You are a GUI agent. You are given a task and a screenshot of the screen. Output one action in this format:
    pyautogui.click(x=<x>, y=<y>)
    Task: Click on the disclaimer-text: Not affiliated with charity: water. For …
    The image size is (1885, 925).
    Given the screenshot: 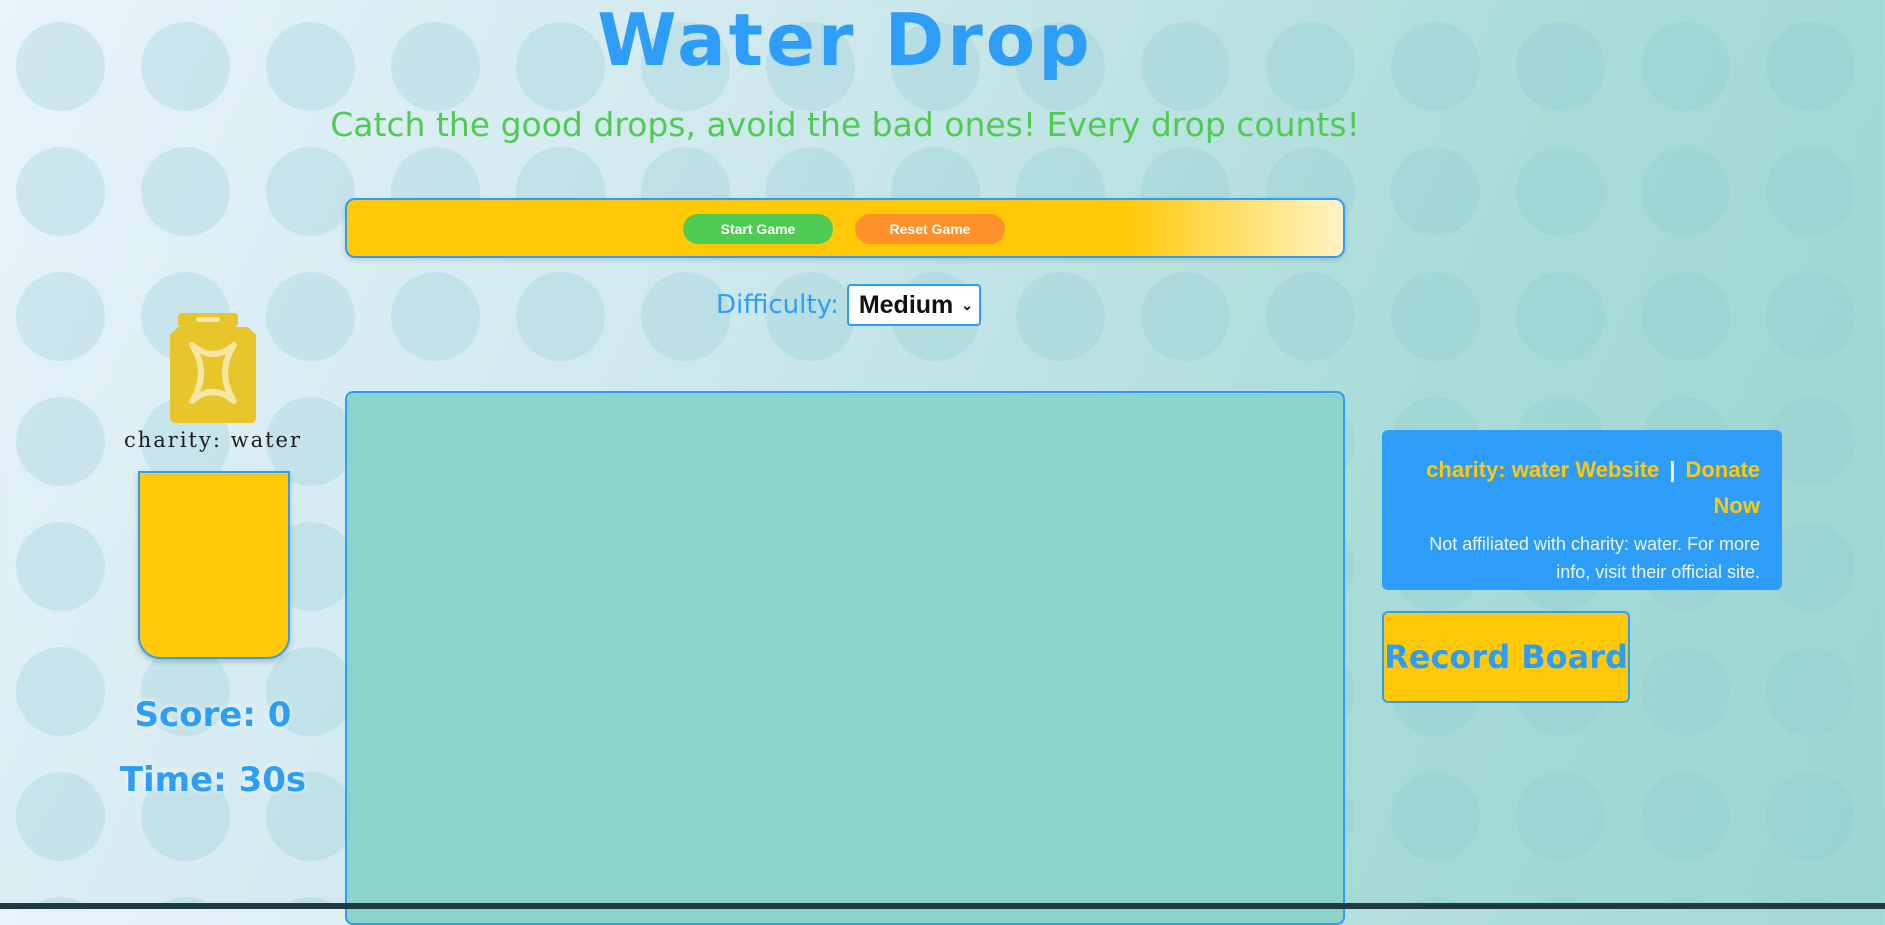 What is the action you would take?
    pyautogui.click(x=1594, y=558)
    